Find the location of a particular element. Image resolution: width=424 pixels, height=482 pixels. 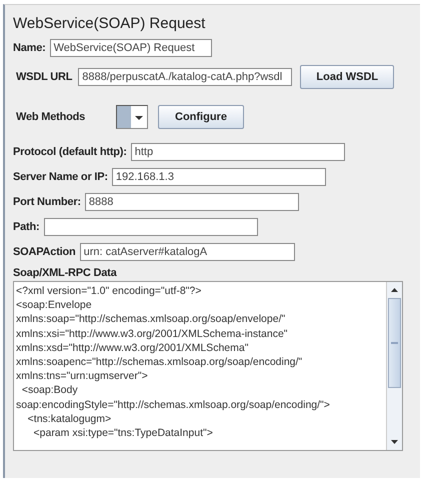

caret-down-icon is located at coordinates (139, 118).